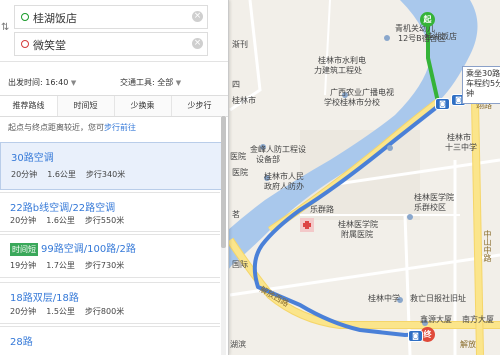  I want to click on swap-icon: ⇅, so click(5, 27).